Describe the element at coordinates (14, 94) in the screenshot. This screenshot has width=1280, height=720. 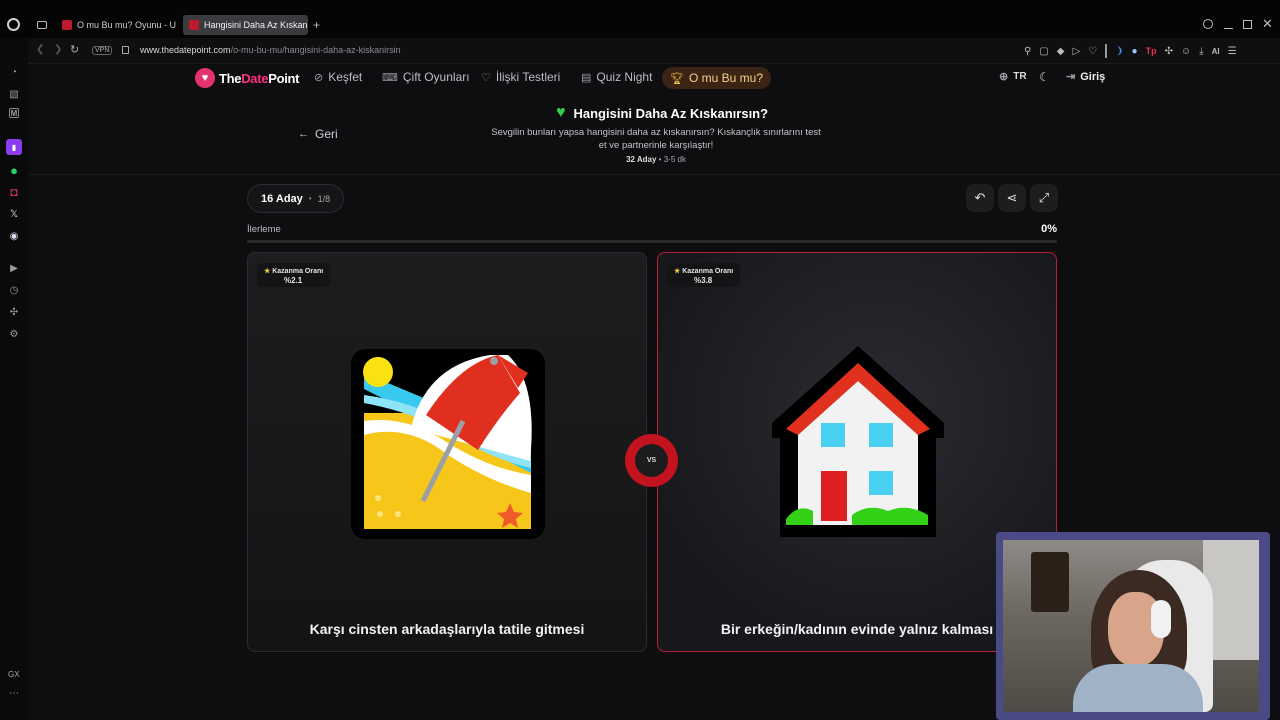
I see `news-icon: ▧` at that location.